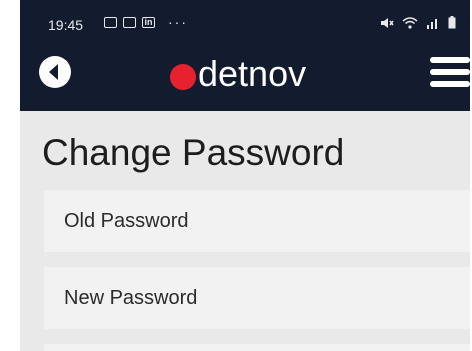 The width and height of the screenshot is (472, 351). I want to click on brand-dot, so click(183, 77).